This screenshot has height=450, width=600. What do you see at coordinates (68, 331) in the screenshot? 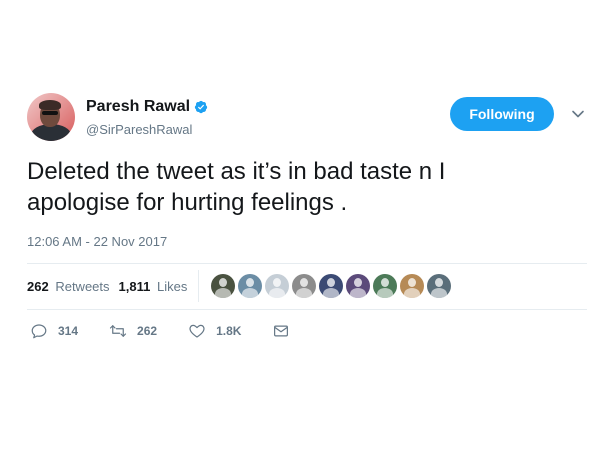
I see `reply-count: 314` at bounding box center [68, 331].